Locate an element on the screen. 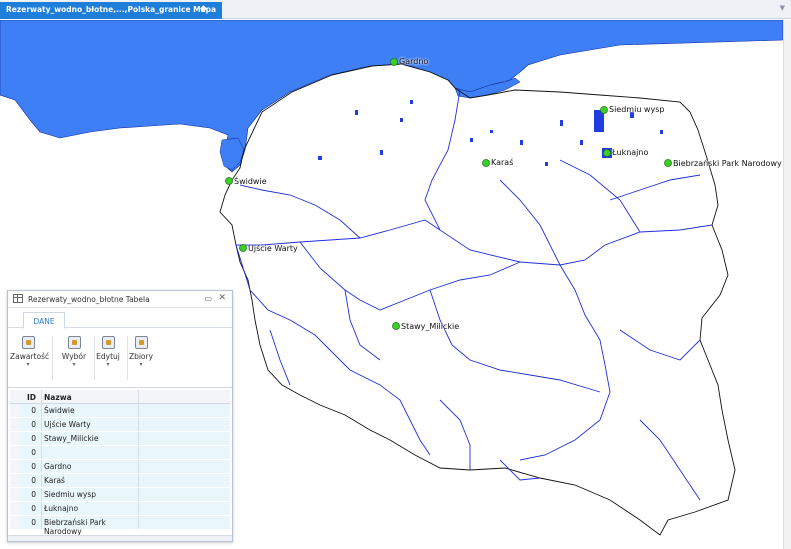 This screenshot has width=791, height=549. edit-label: Edytuj is located at coordinates (108, 356).